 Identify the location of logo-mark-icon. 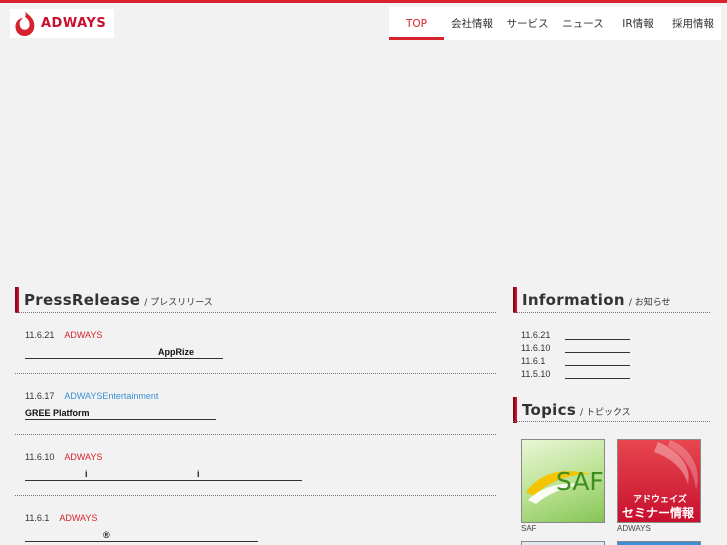
(25, 24).